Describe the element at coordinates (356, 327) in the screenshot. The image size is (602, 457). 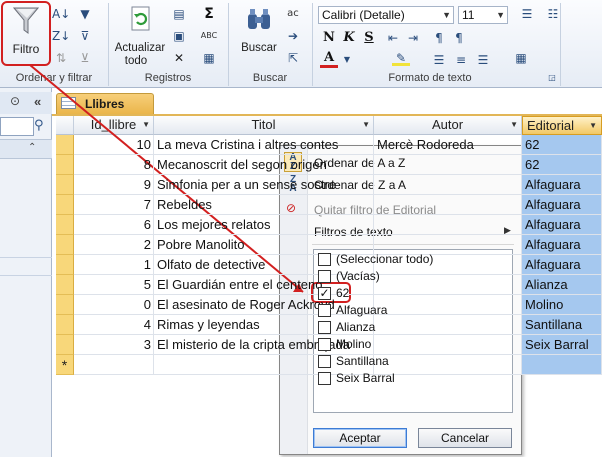
I see `filter-option-label: Alianza` at that location.